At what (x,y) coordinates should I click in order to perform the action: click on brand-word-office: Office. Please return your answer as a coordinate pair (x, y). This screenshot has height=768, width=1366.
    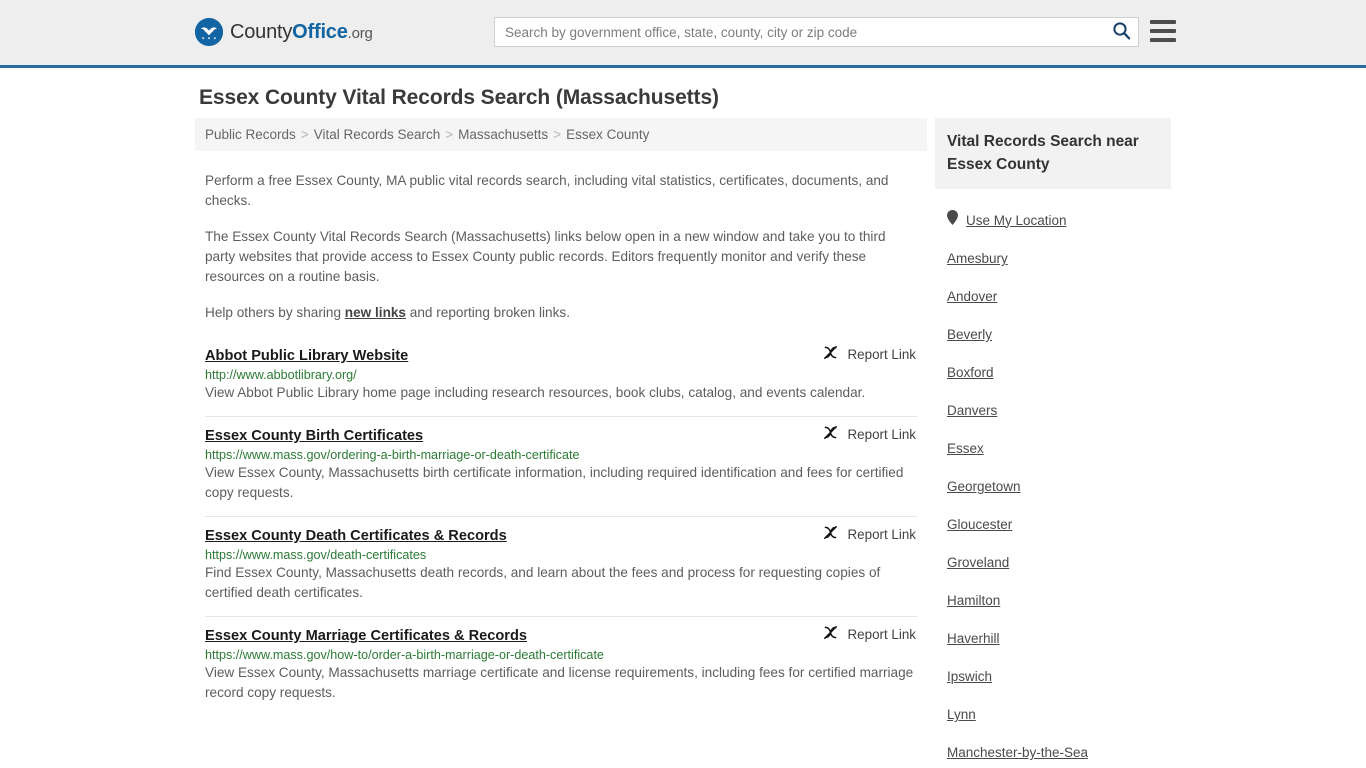
    Looking at the image, I should click on (320, 32).